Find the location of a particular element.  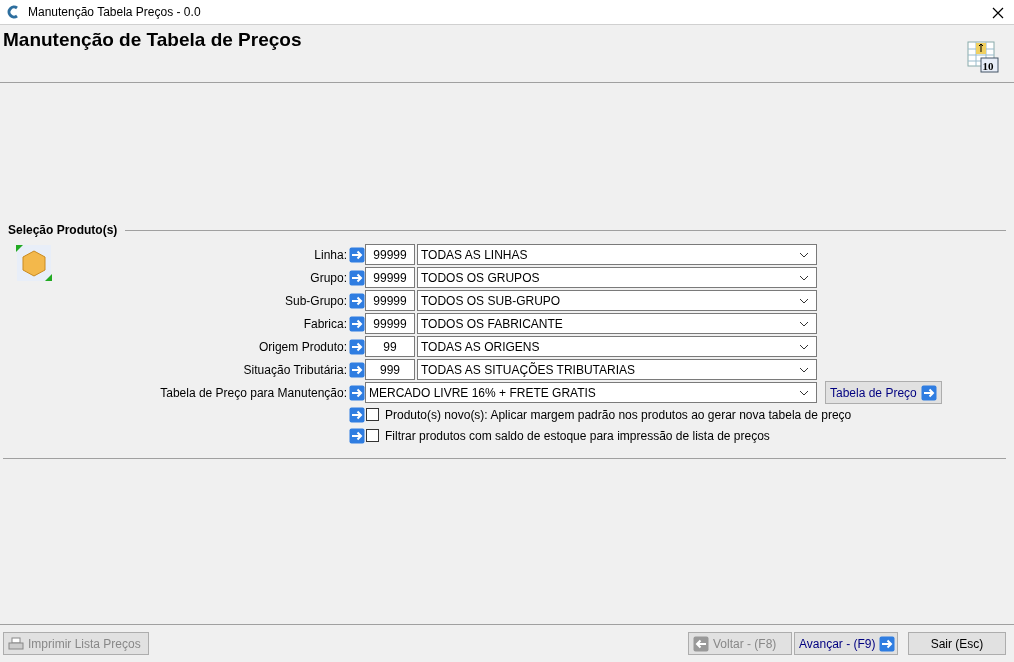

field-label: Tabela de Preço para Manutenção: is located at coordinates (253, 393).